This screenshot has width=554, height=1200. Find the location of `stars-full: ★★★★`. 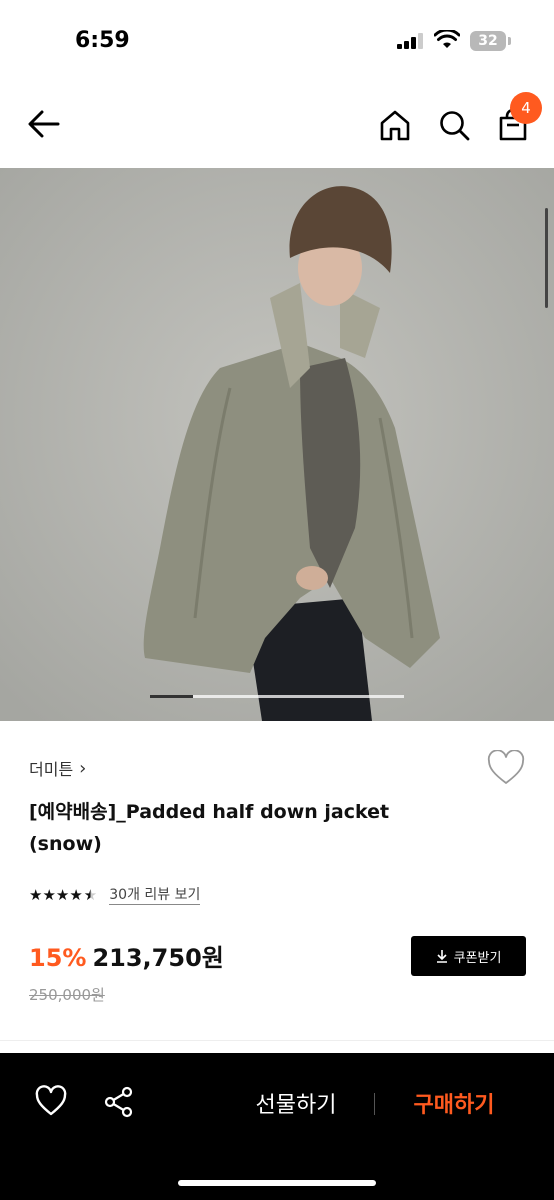

stars-full: ★★★★ is located at coordinates (56, 895).